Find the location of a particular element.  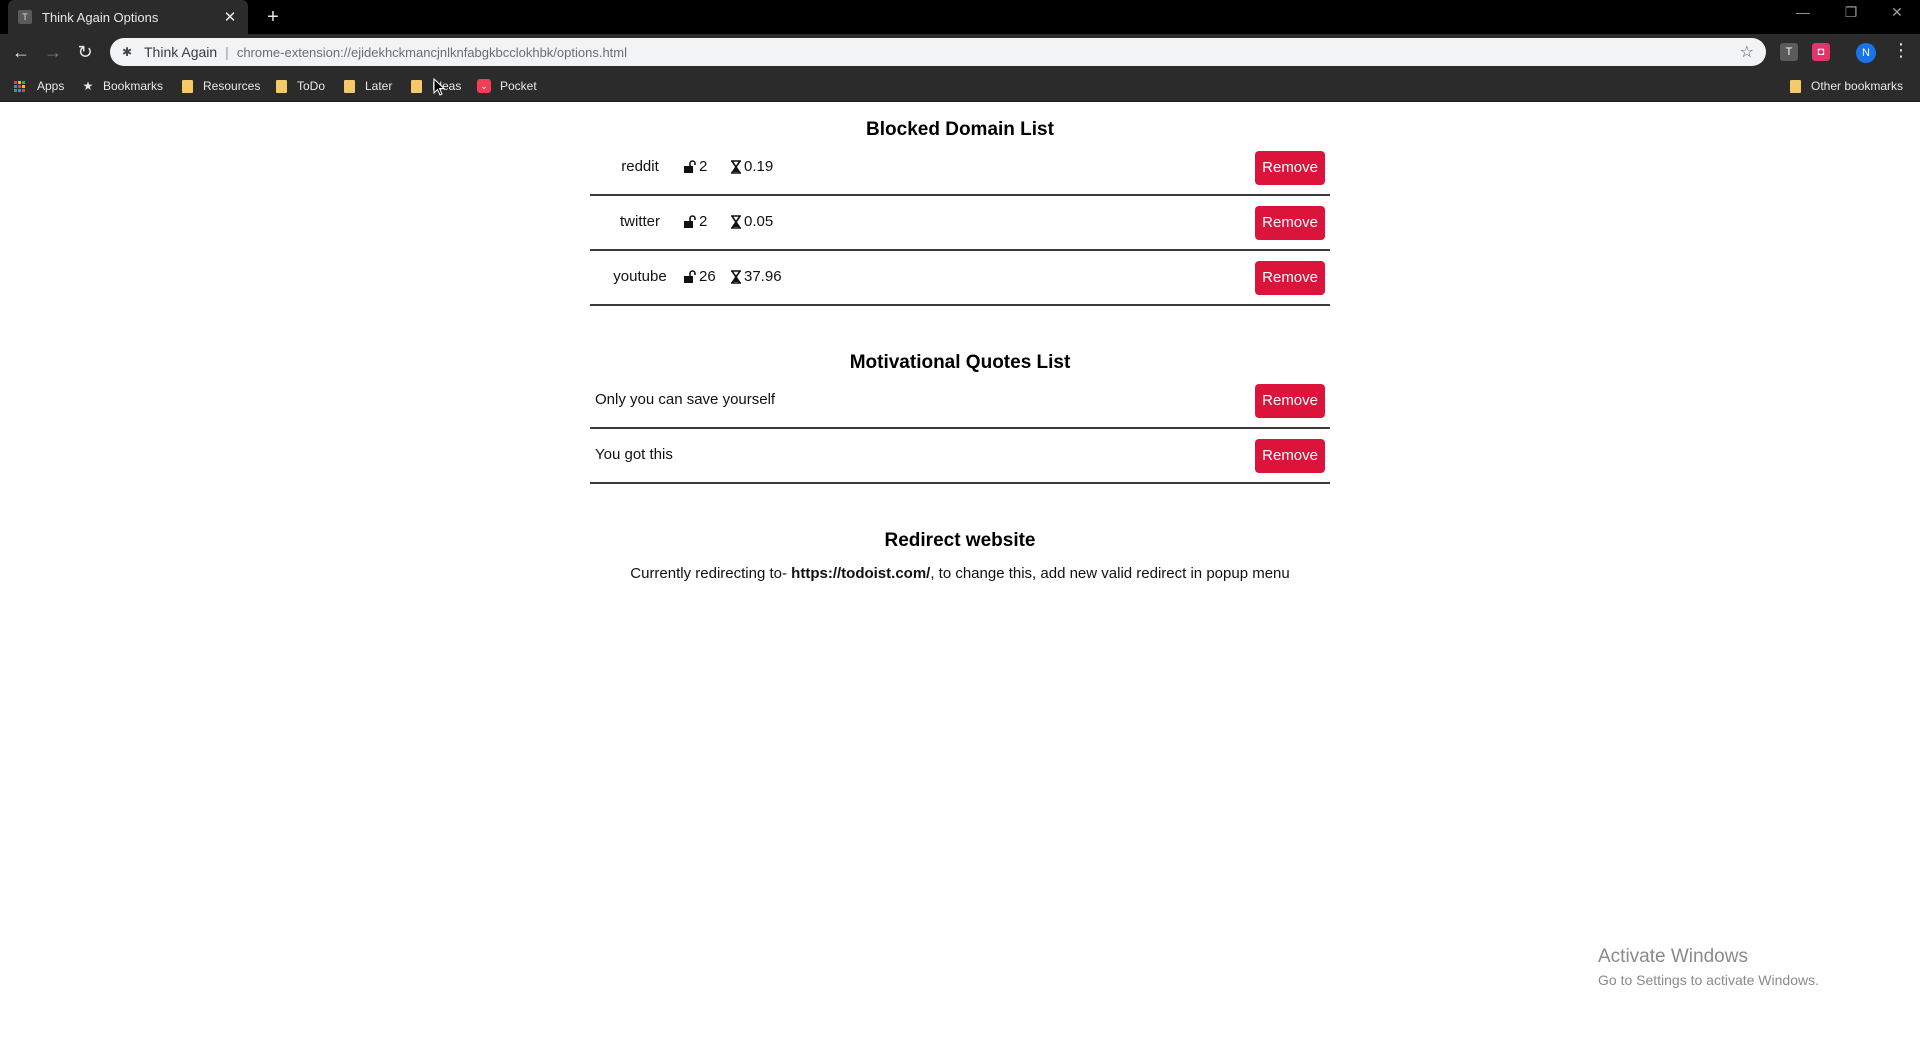

bookmark-other: Other bookmarks is located at coordinates (1846, 86).